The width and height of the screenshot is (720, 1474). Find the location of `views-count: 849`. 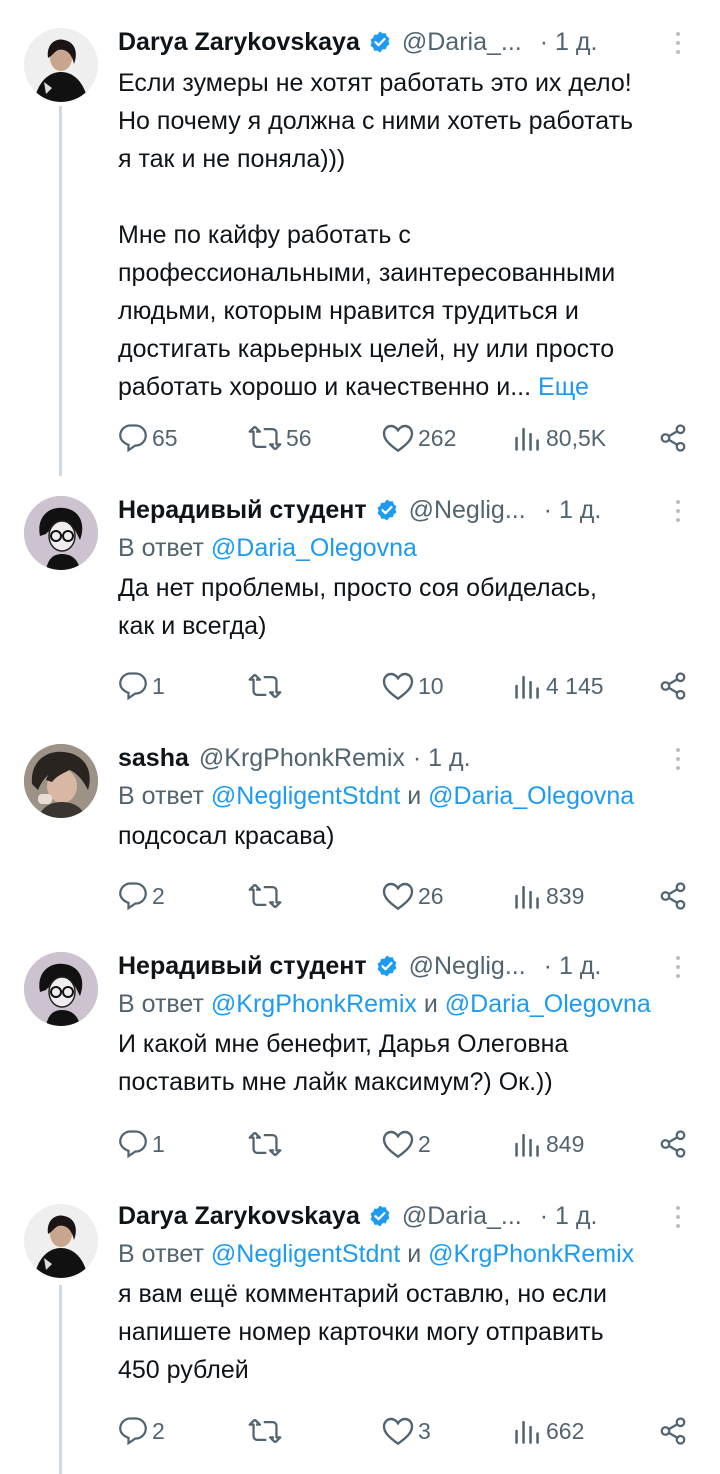

views-count: 849 is located at coordinates (565, 1143).